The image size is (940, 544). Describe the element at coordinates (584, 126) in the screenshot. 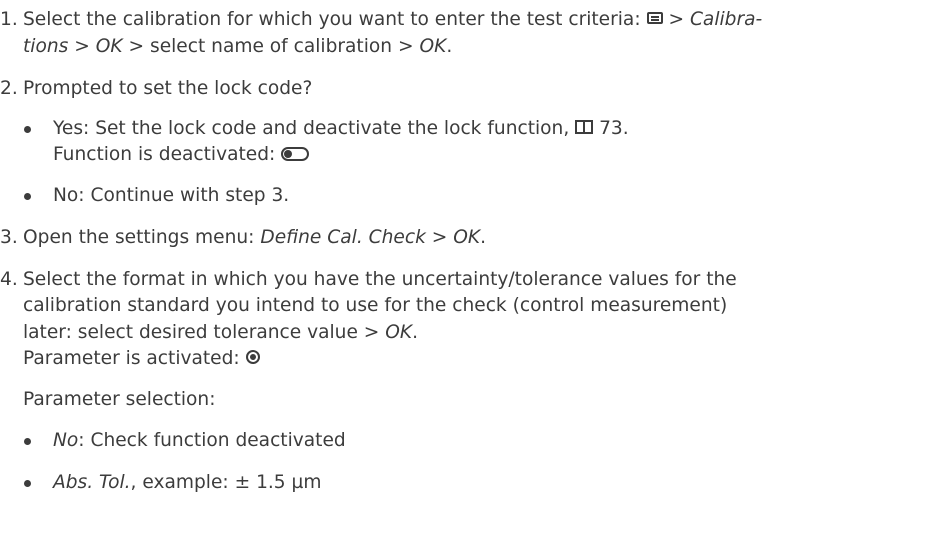

I see `book-icon` at that location.